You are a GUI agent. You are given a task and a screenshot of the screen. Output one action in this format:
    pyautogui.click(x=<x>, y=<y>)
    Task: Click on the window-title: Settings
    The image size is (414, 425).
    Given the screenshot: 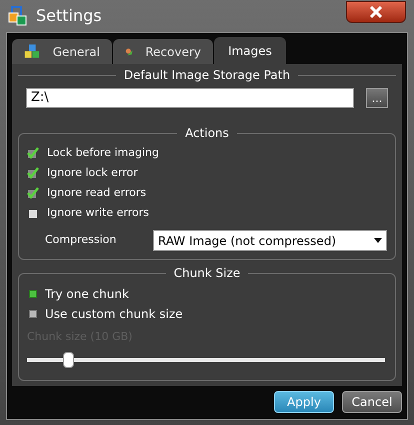 What is the action you would take?
    pyautogui.click(x=69, y=16)
    